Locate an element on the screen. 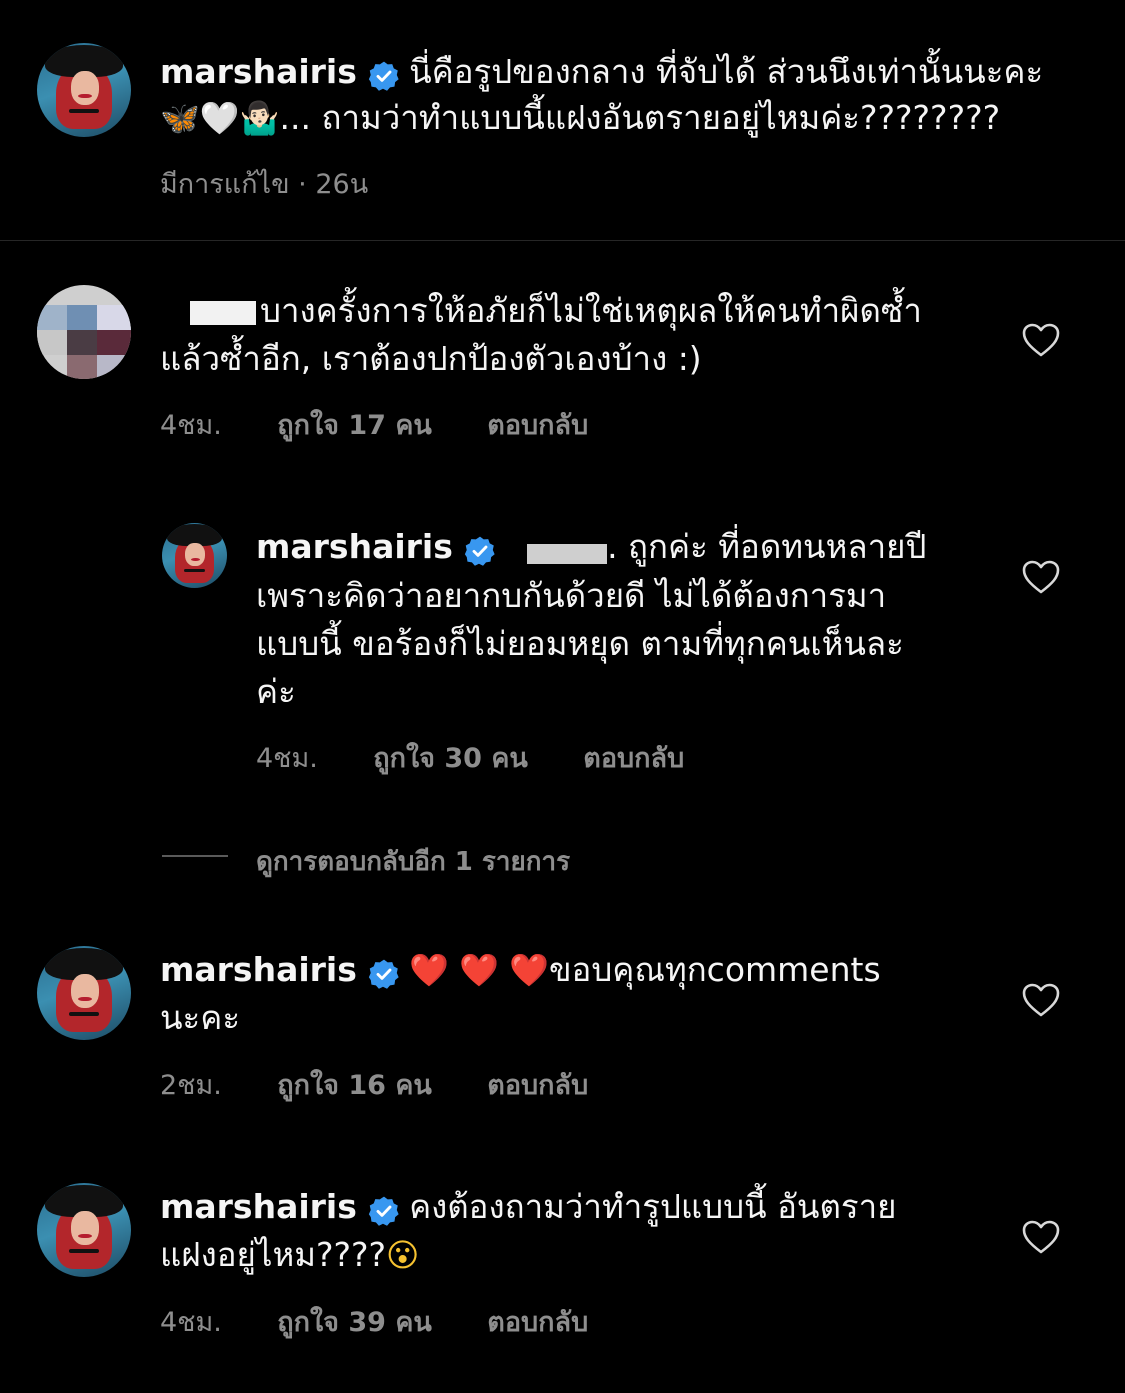  comment-4-text: คงต้องถามว่าทำรูปแบบนี้ อันตราย is located at coordinates (653, 1206).